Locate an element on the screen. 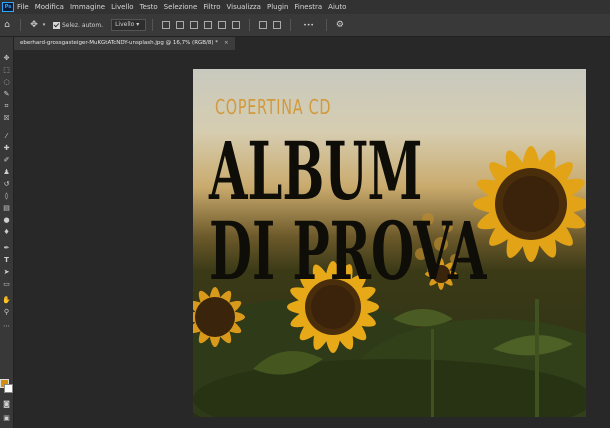 The height and width of the screenshot is (428, 610). history-brush-icon: ↺ is located at coordinates (6, 184).